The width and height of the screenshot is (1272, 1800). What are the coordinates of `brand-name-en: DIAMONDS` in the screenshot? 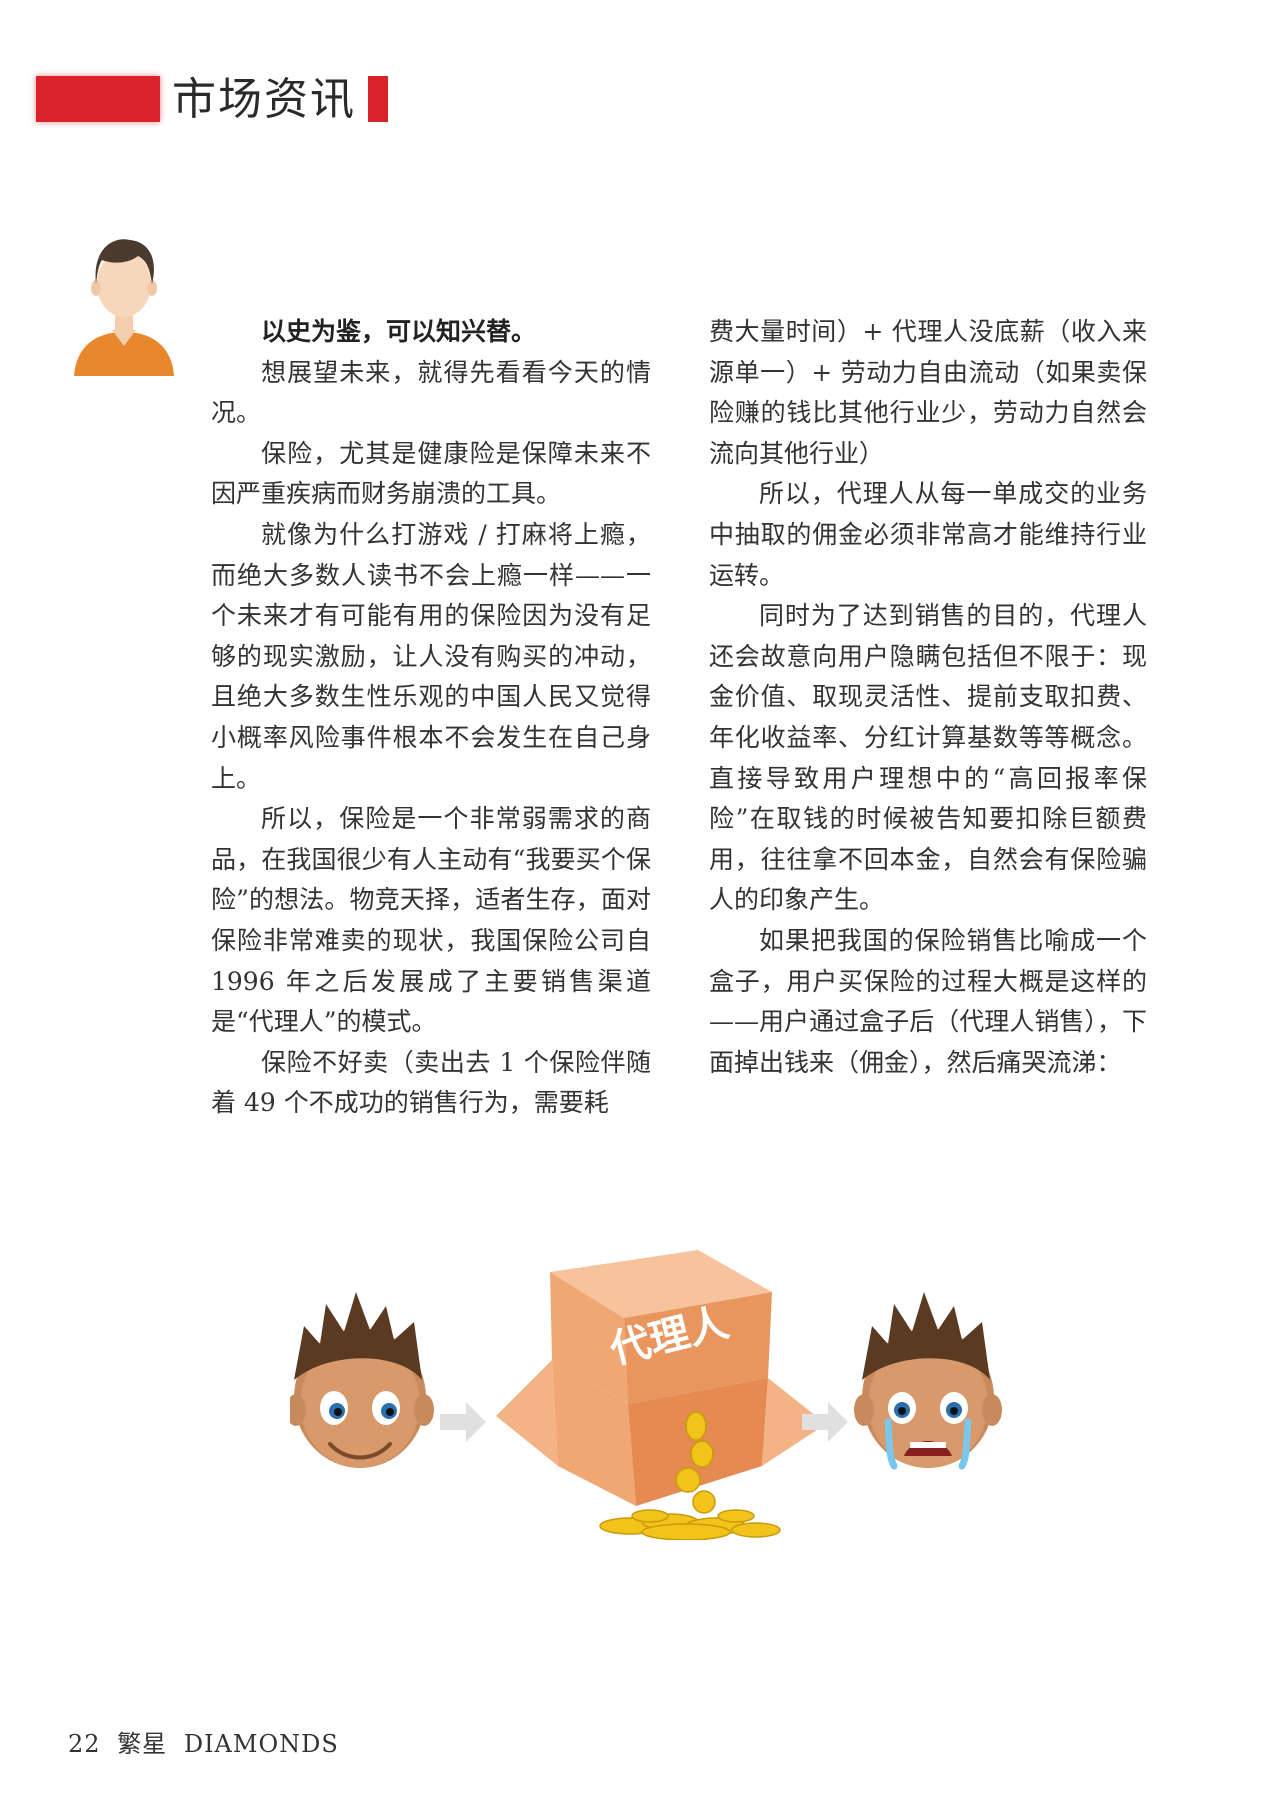 It's located at (261, 1744).